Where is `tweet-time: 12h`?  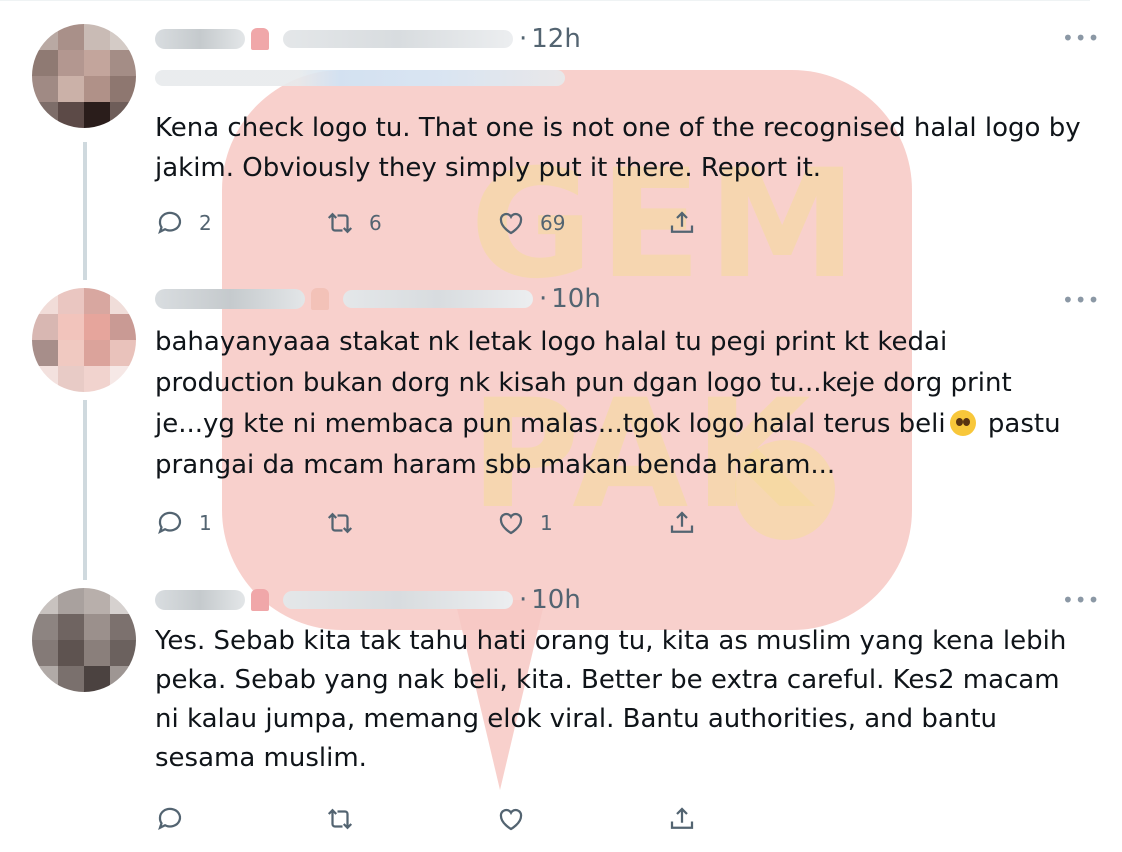 tweet-time: 12h is located at coordinates (556, 39).